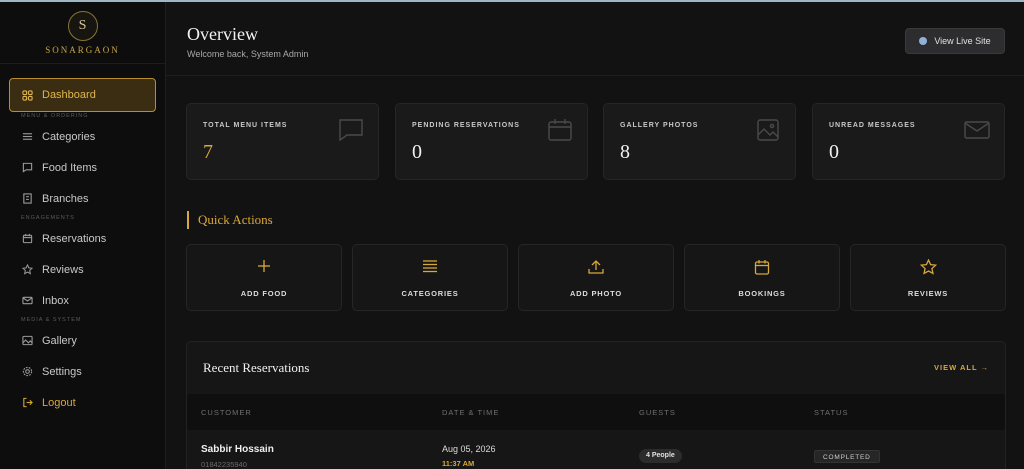 The image size is (1024, 469). What do you see at coordinates (264, 277) in the screenshot?
I see `quick-action-add-food: ADD FOOD` at bounding box center [264, 277].